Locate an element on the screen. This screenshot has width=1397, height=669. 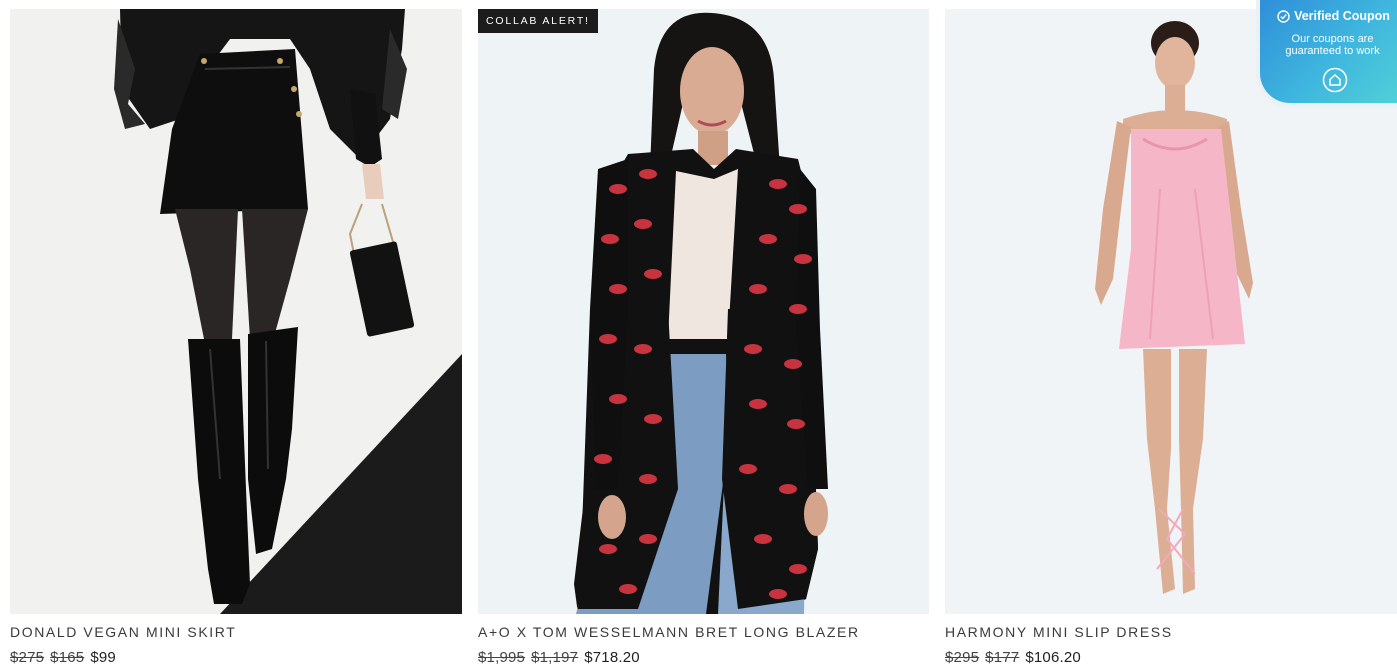
sale-price: $106.20 is located at coordinates (1053, 657).